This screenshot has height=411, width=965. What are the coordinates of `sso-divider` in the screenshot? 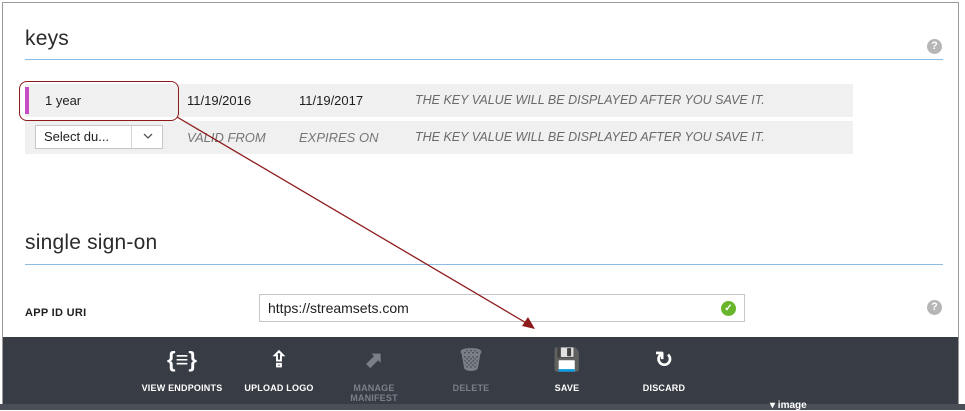 It's located at (484, 264).